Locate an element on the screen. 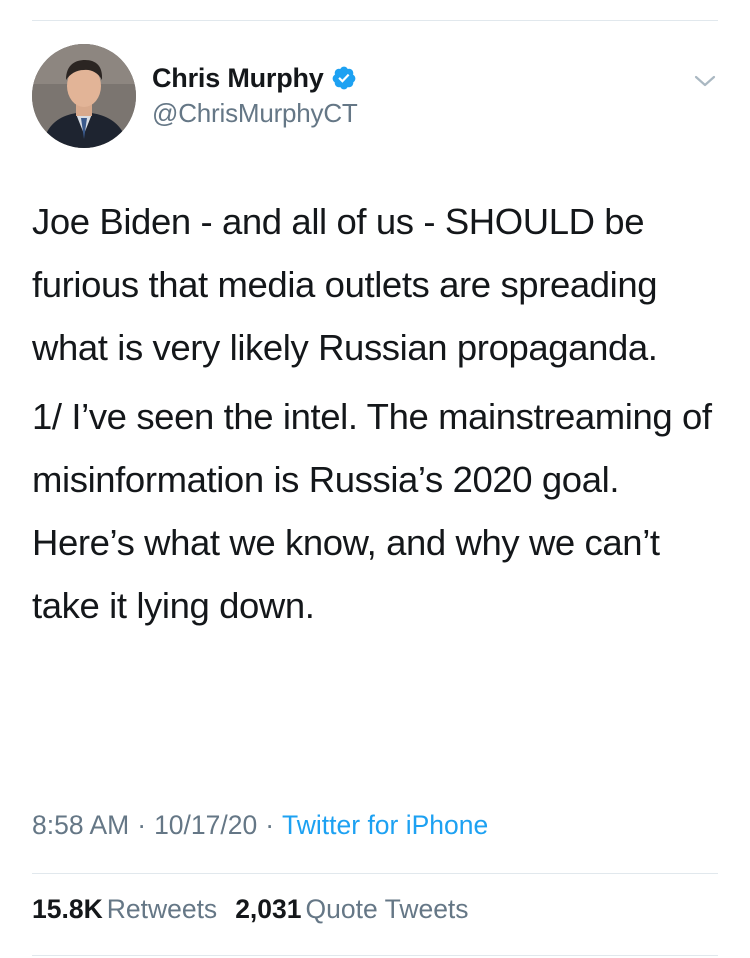 The height and width of the screenshot is (958, 750). tweet-header: Chris Murphy @ChrisMurphyCT is located at coordinates (375, 96).